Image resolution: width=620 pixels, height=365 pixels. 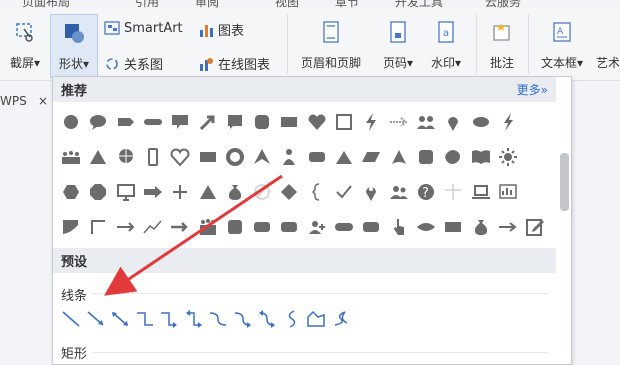 What do you see at coordinates (503, 4) in the screenshot?
I see `tab-cloud: 云服务` at bounding box center [503, 4].